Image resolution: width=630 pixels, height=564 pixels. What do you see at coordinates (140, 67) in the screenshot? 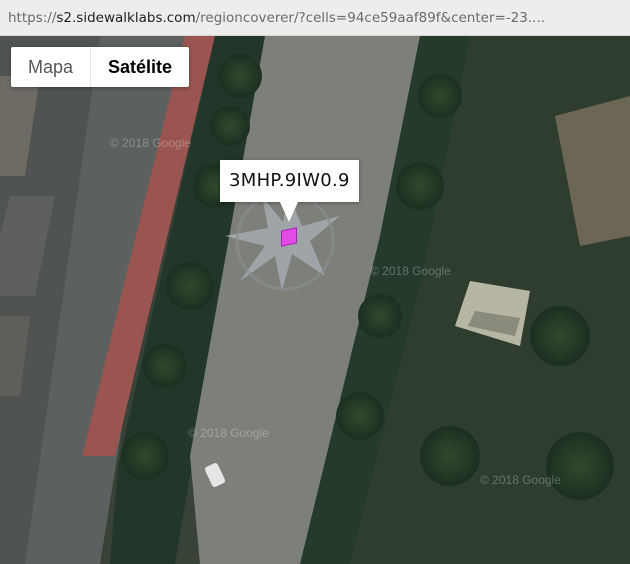
I see `map-type-satellite-button: Satélite` at bounding box center [140, 67].